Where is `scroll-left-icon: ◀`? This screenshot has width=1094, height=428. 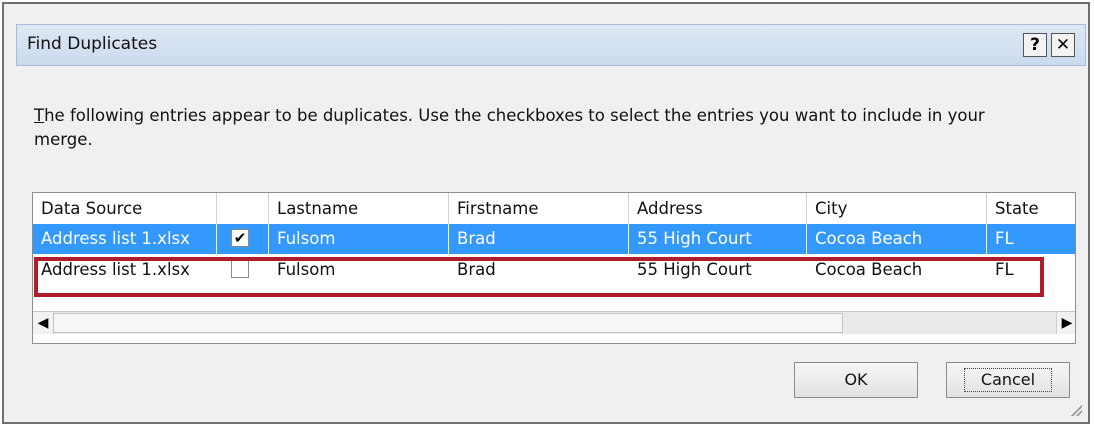 scroll-left-icon: ◀ is located at coordinates (43, 323).